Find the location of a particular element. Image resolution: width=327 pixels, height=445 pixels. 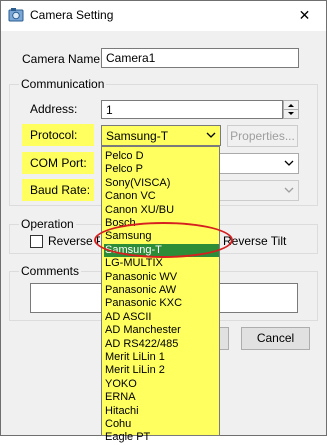

dropdown-item: Eagle PT is located at coordinates (161, 437).